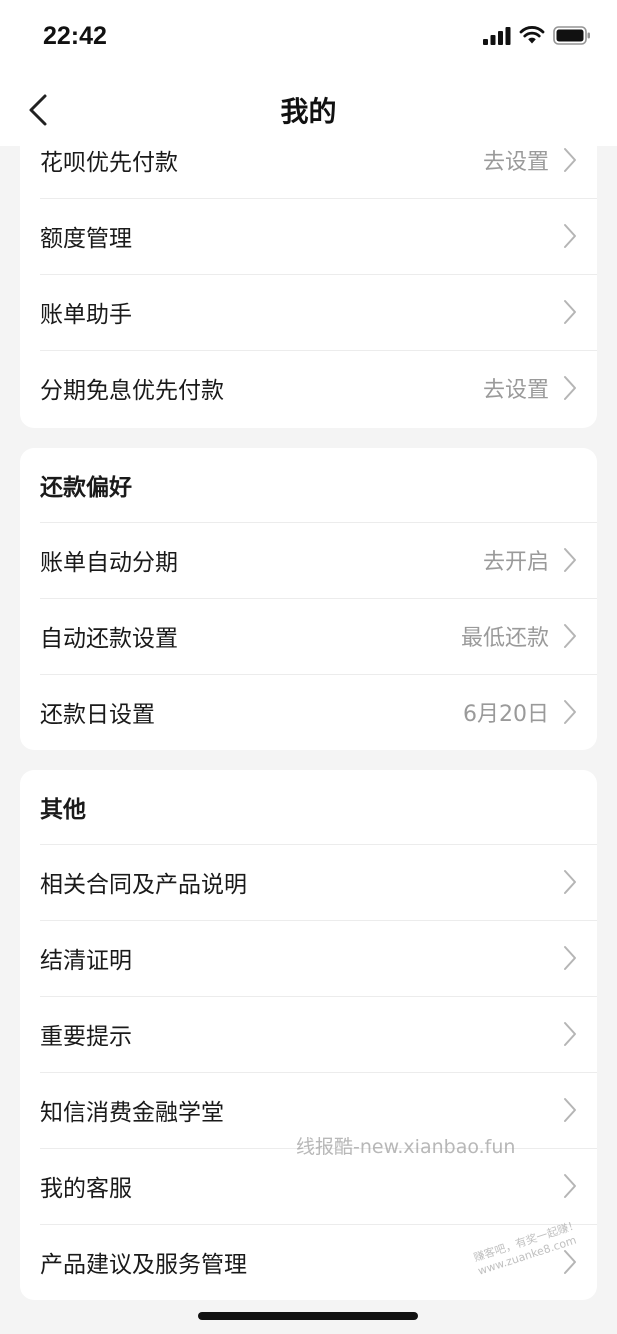 The height and width of the screenshot is (1334, 617). I want to click on row-label: 我的客服, so click(86, 1189).